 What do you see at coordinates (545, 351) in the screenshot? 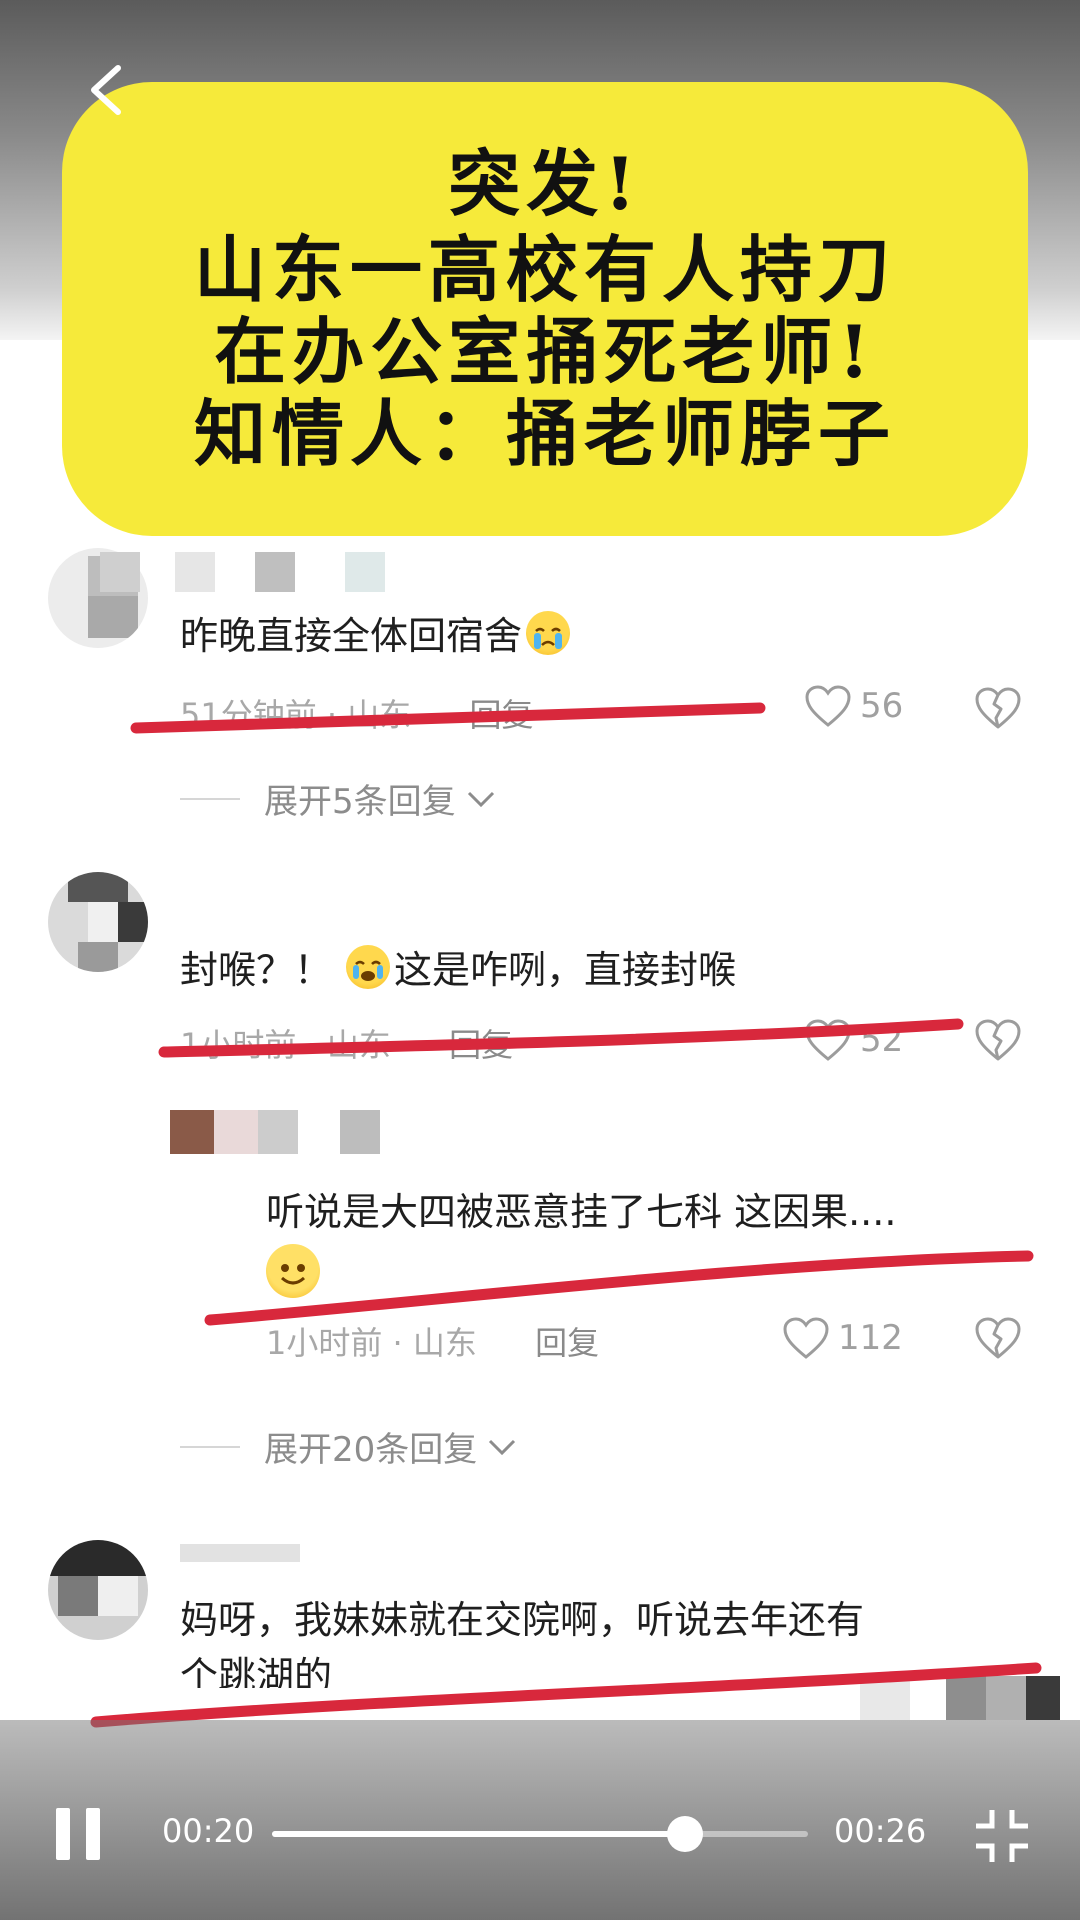
I see `headline-line-3: 在办公室捅死老师!` at bounding box center [545, 351].